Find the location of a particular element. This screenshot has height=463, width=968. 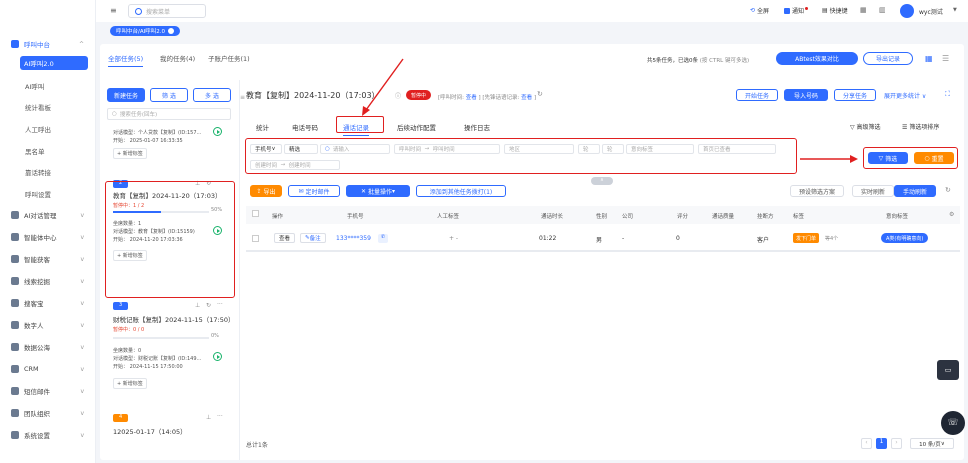

call-phone-icon: ✆ is located at coordinates (383, 238).